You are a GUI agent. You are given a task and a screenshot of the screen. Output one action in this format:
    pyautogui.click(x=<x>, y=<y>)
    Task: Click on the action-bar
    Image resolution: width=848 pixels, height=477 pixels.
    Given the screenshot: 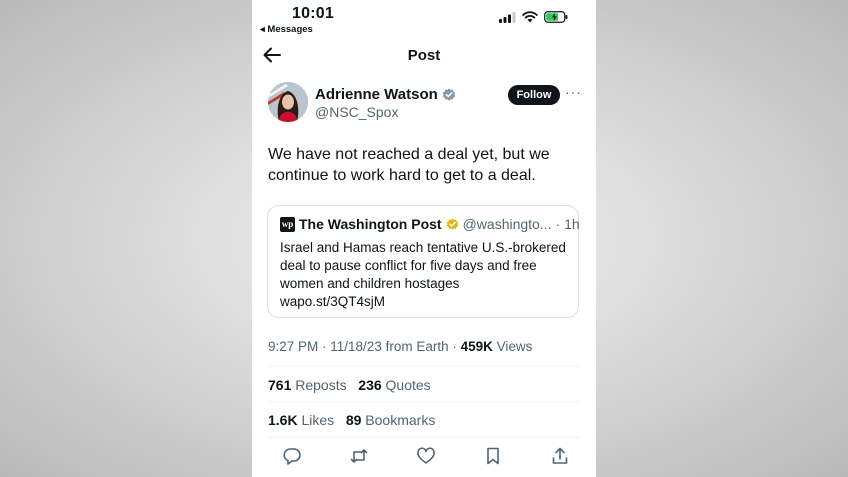 What is the action you would take?
    pyautogui.click(x=426, y=456)
    